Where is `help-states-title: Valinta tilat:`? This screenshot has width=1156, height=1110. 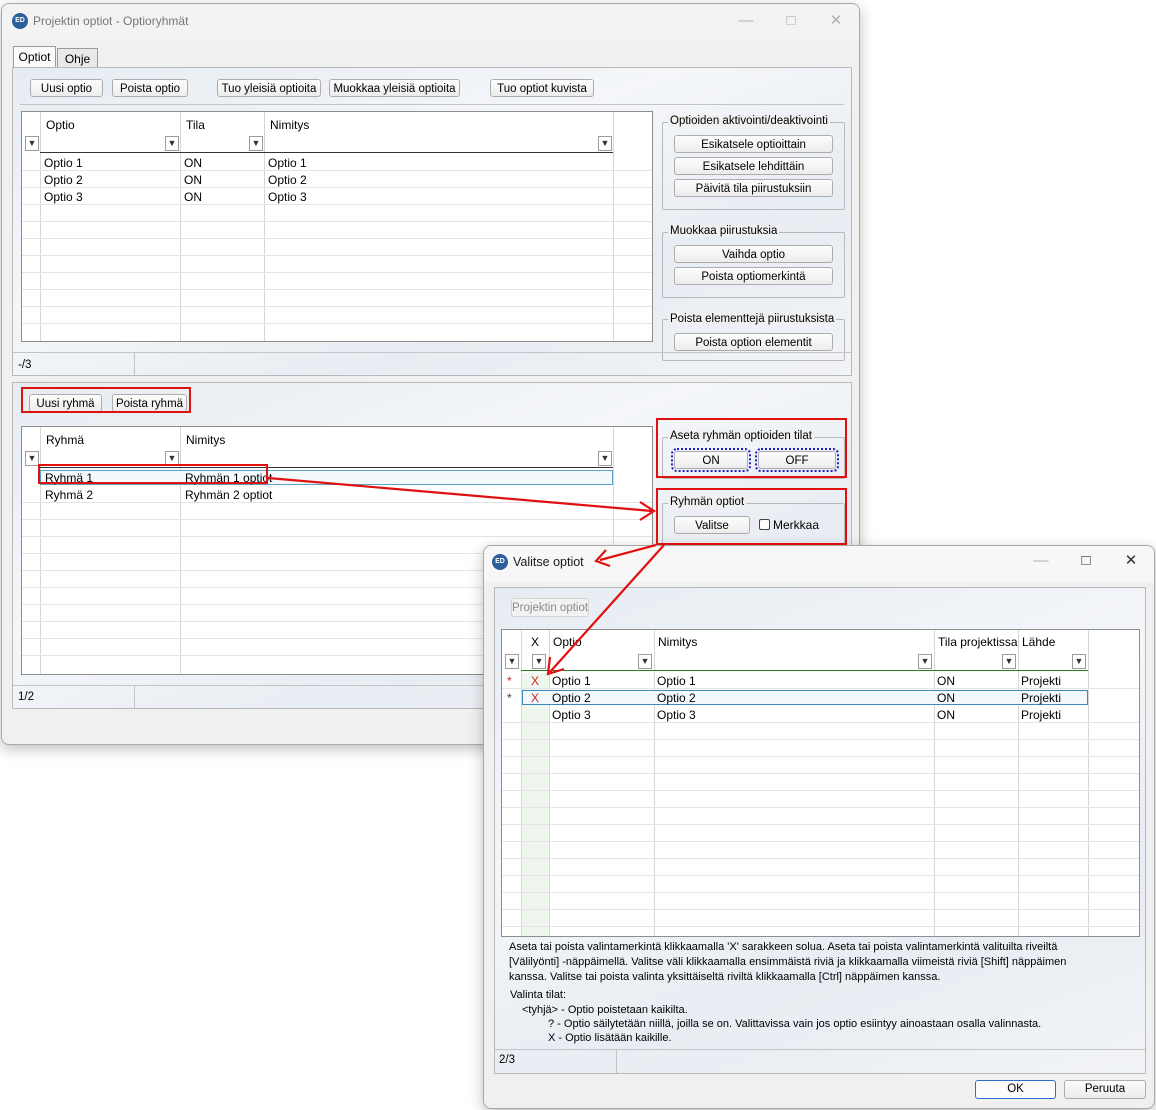 help-states-title: Valinta tilat: is located at coordinates (538, 995).